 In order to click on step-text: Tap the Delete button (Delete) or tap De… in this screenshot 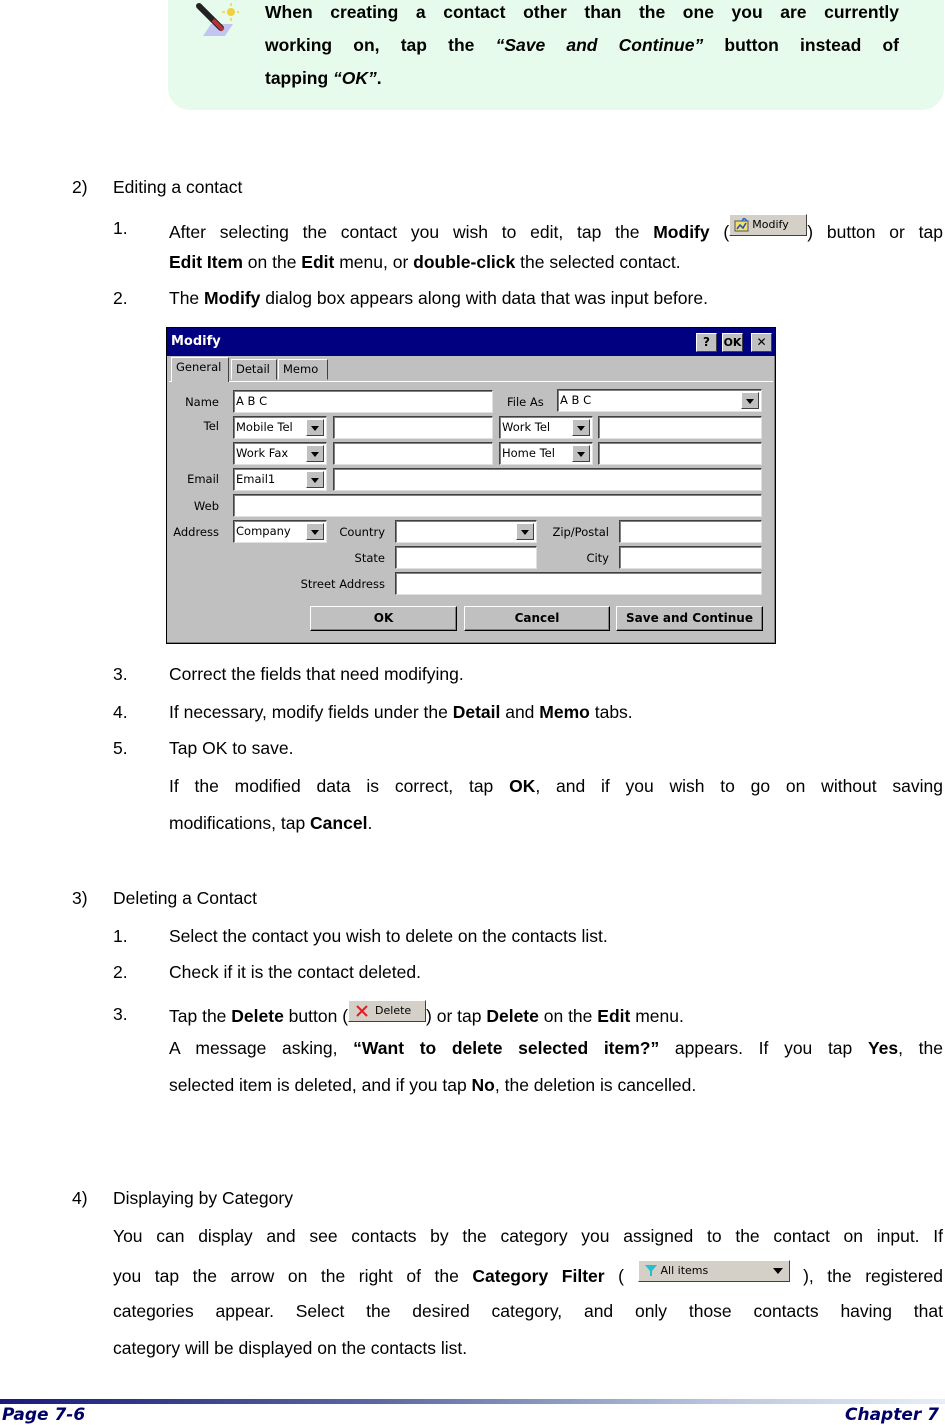, I will do `click(426, 1013)`.